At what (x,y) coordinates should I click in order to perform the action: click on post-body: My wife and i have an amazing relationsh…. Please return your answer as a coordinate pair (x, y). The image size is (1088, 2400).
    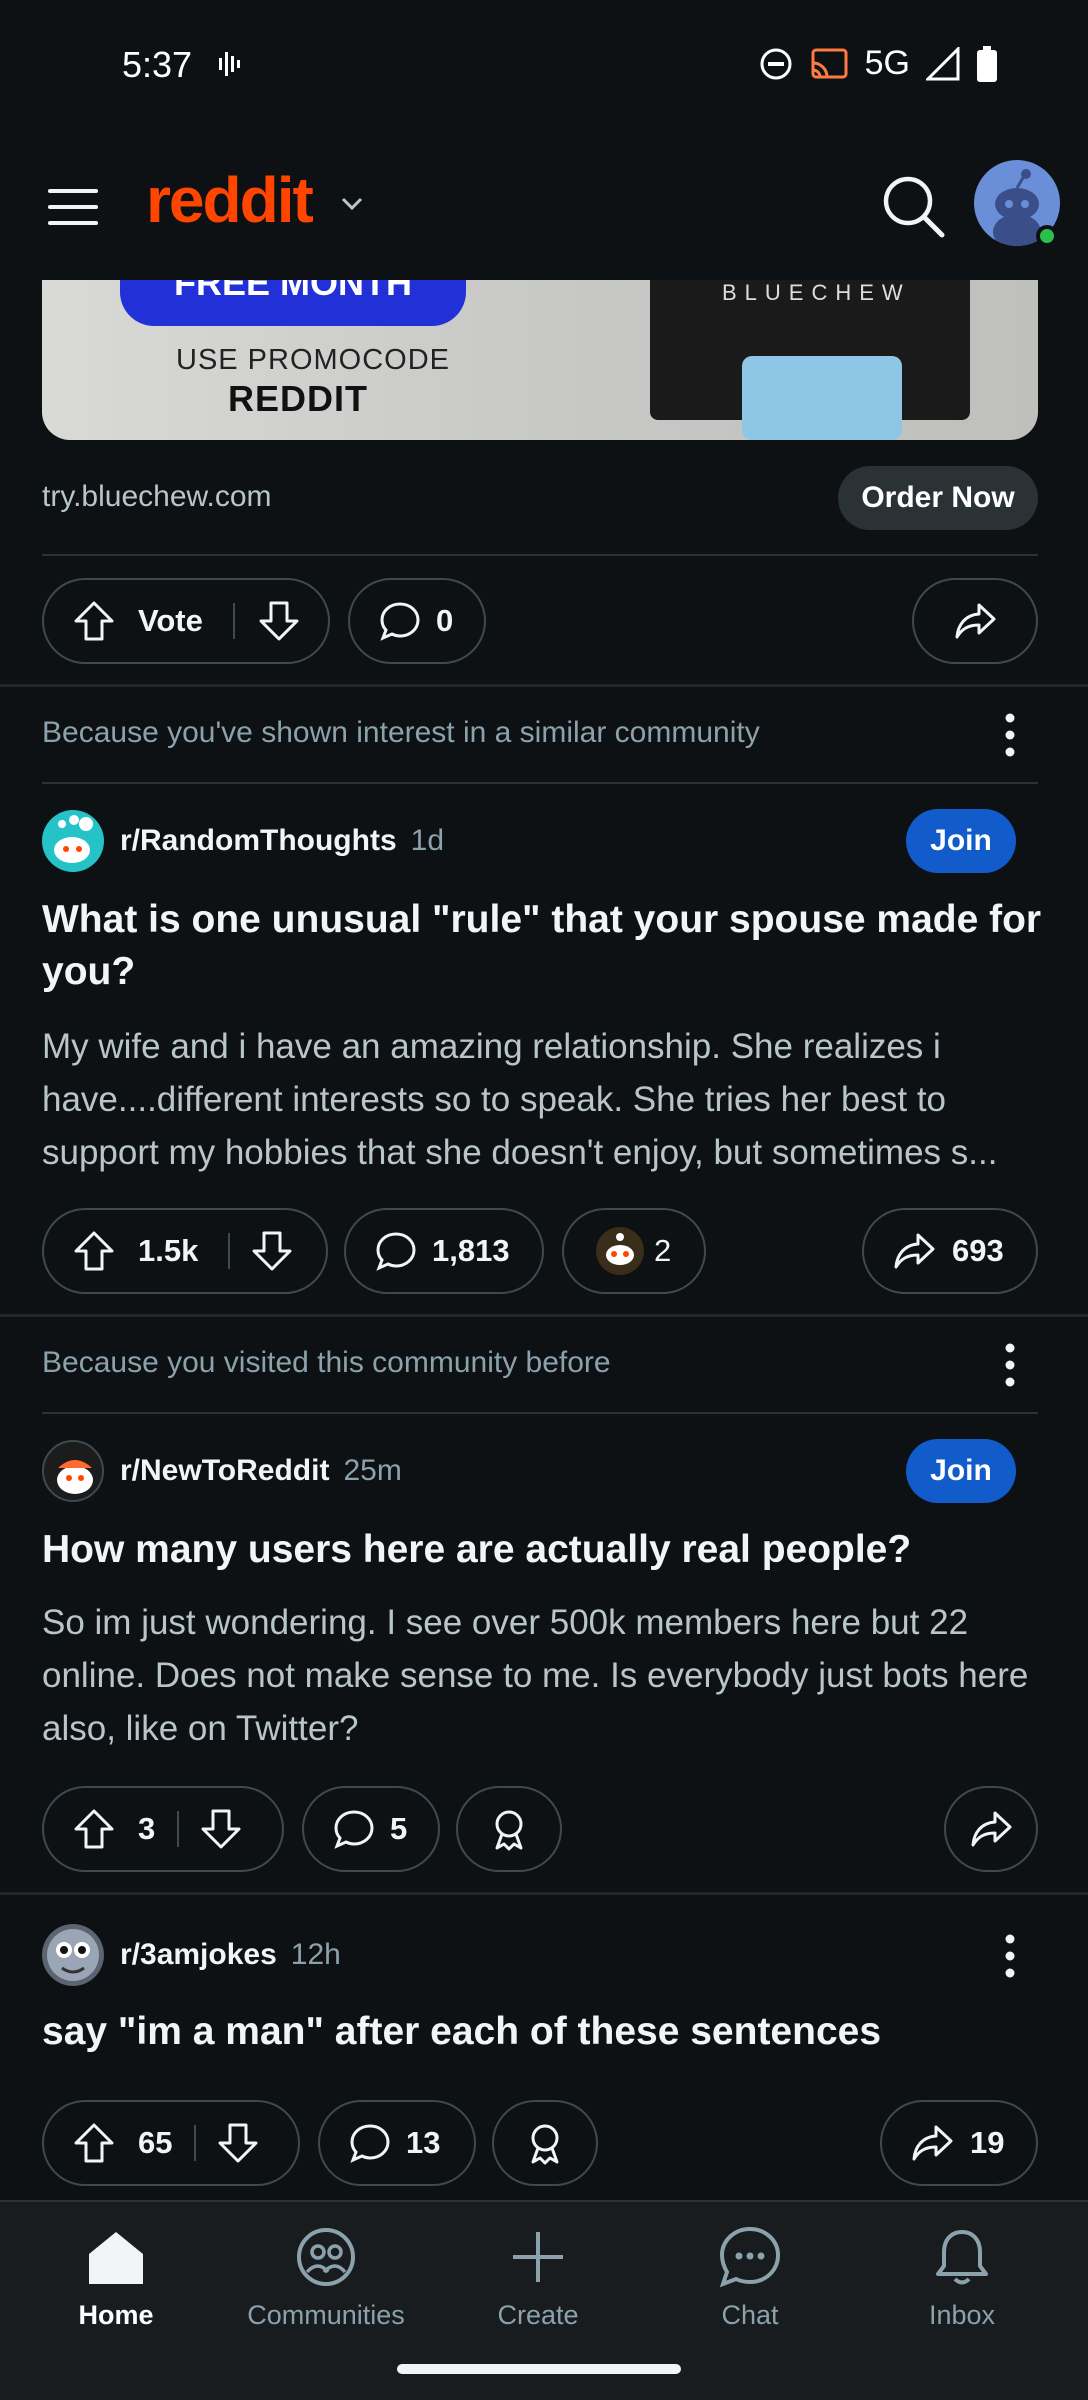
    Looking at the image, I should click on (544, 1099).